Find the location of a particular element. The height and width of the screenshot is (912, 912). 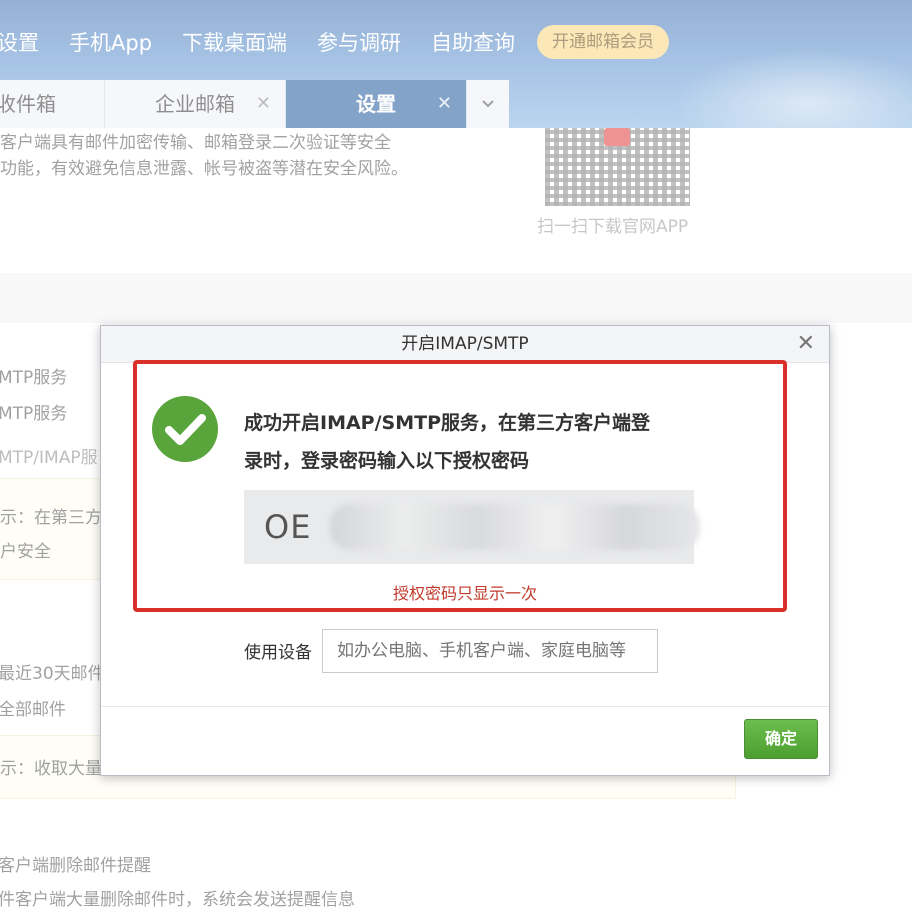

success-message-line2: 录时，登录密码输入以下授权密码 is located at coordinates (387, 461).